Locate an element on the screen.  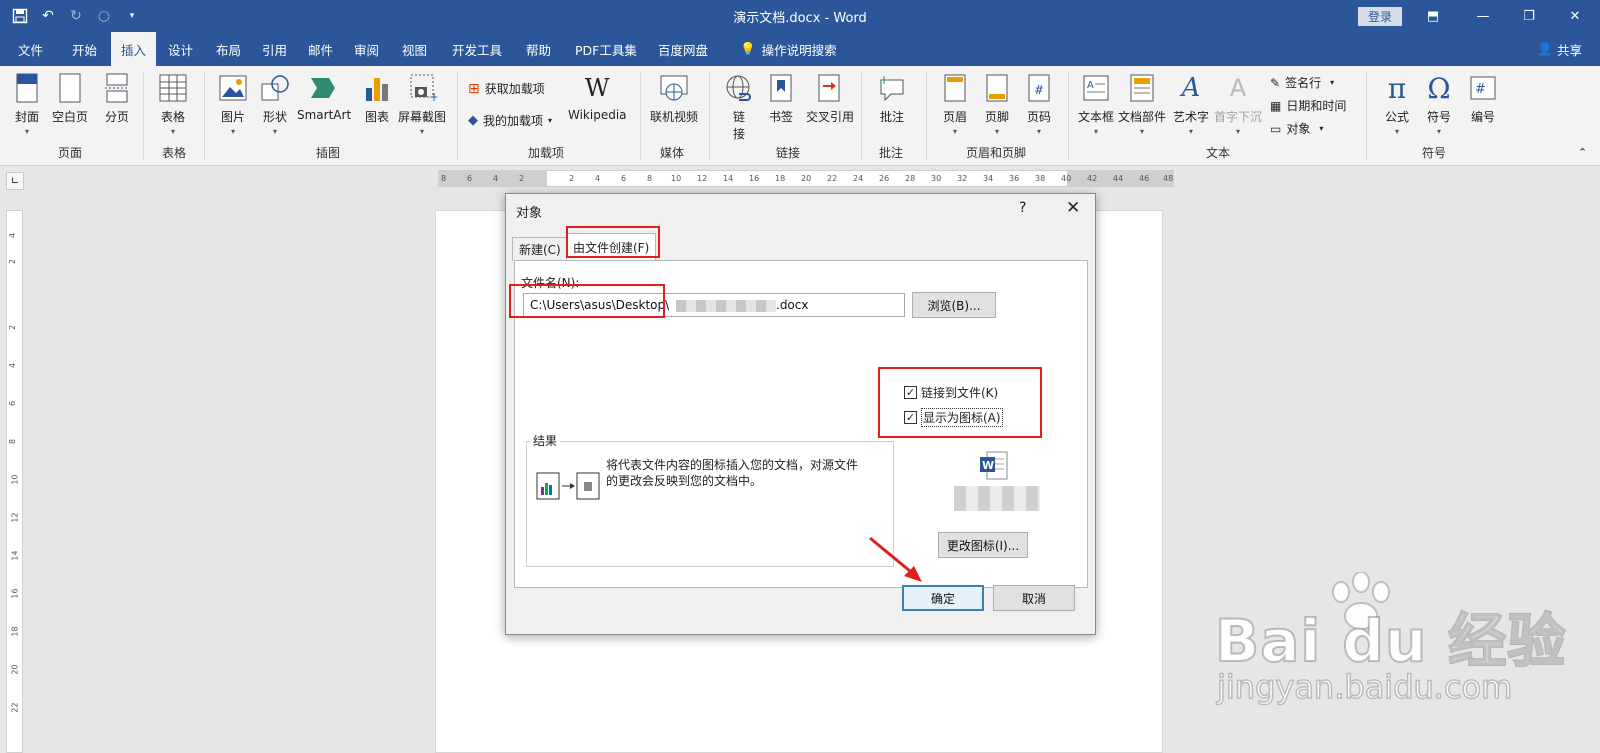
tab-view: 视图 is located at coordinates (414, 49).